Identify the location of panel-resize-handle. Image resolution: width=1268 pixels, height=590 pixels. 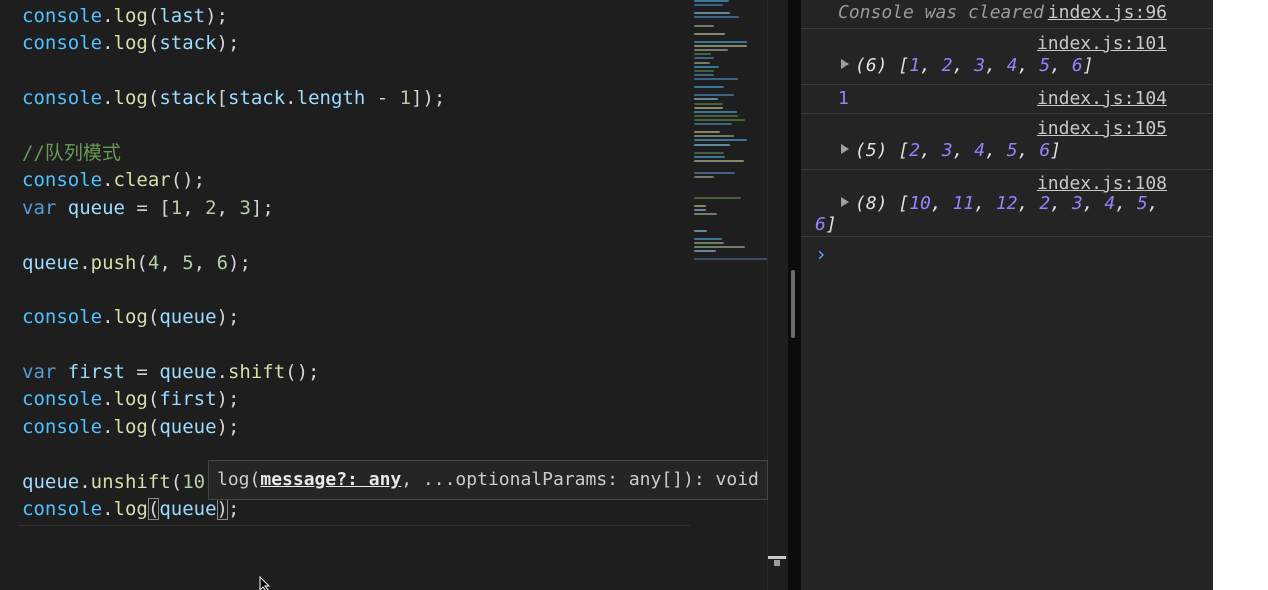
(793, 304).